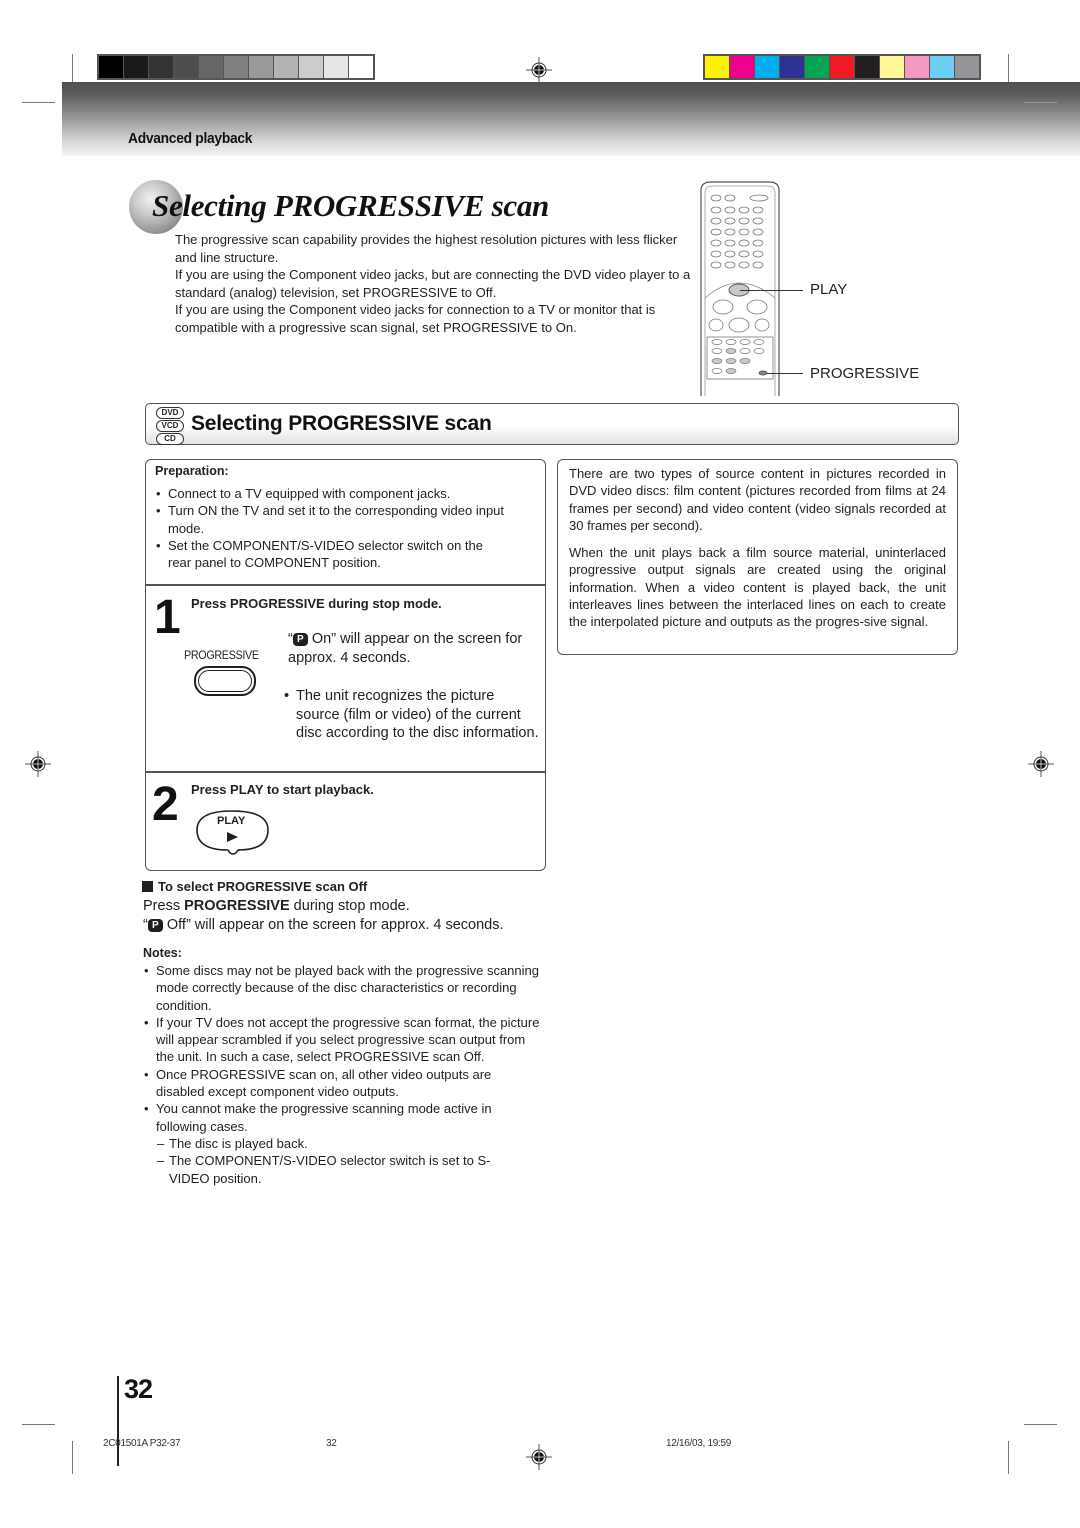 The height and width of the screenshot is (1528, 1080). What do you see at coordinates (142, 1443) in the screenshot?
I see `footer-doc-code: 2C01501A P32-37` at bounding box center [142, 1443].